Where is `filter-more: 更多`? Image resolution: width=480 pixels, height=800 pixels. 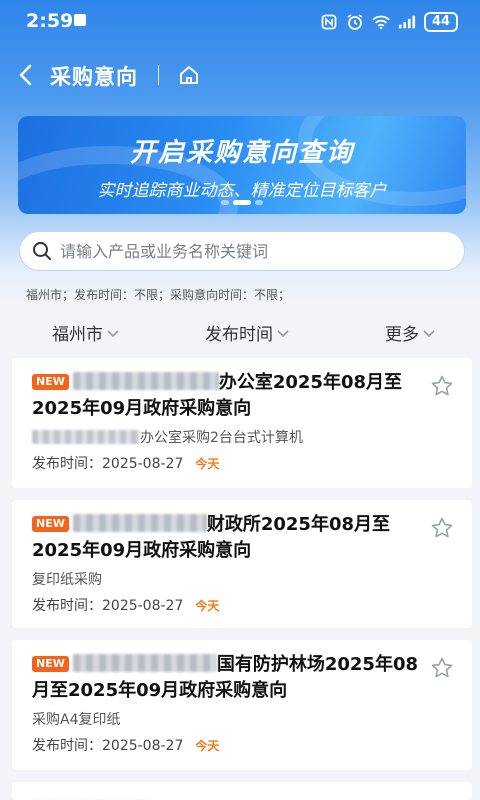 filter-more: 更多 is located at coordinates (410, 332).